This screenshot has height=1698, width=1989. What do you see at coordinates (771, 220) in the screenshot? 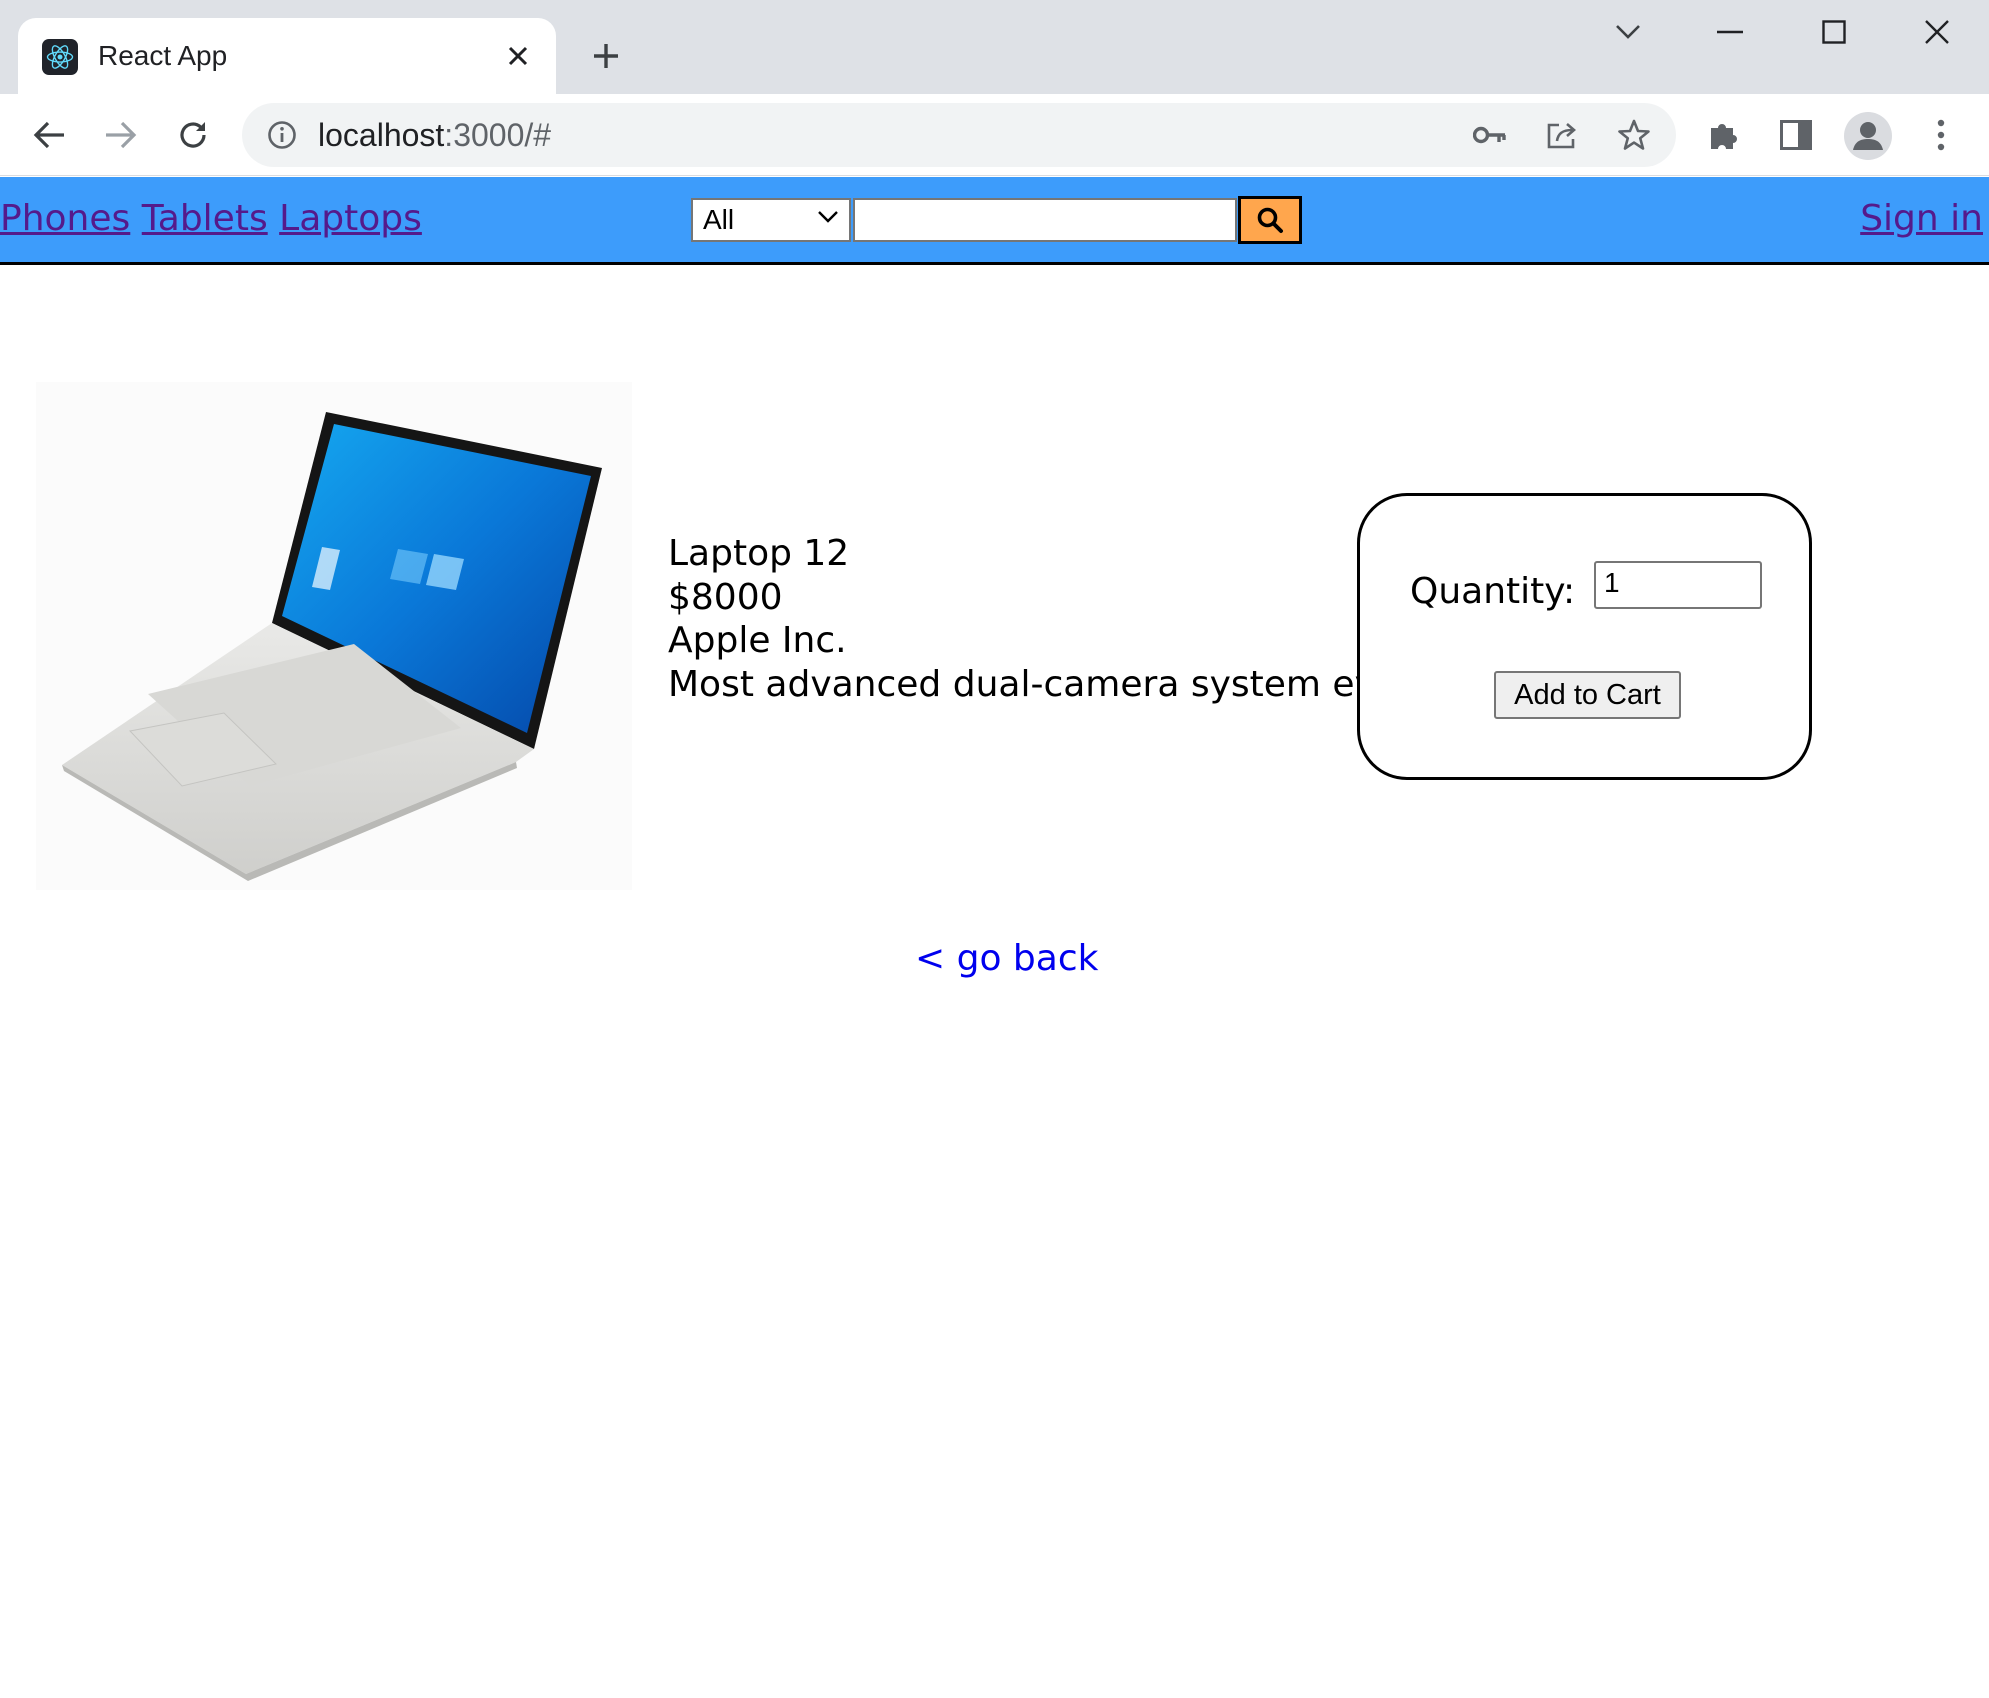
I see `category-select: All` at bounding box center [771, 220].